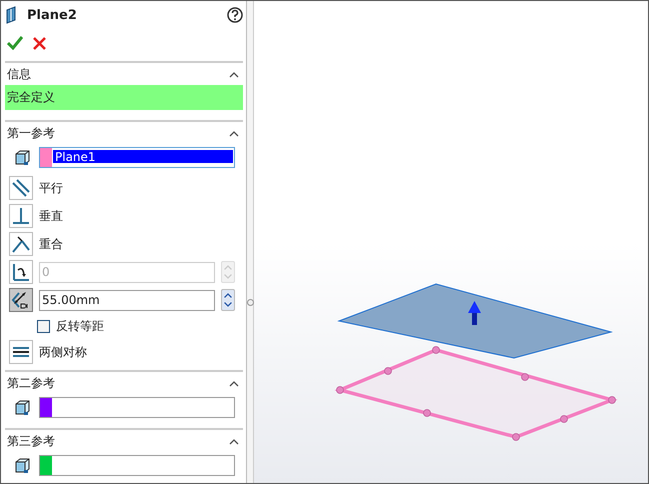 The height and width of the screenshot is (484, 649). What do you see at coordinates (250, 302) in the screenshot?
I see `panel-grip` at bounding box center [250, 302].